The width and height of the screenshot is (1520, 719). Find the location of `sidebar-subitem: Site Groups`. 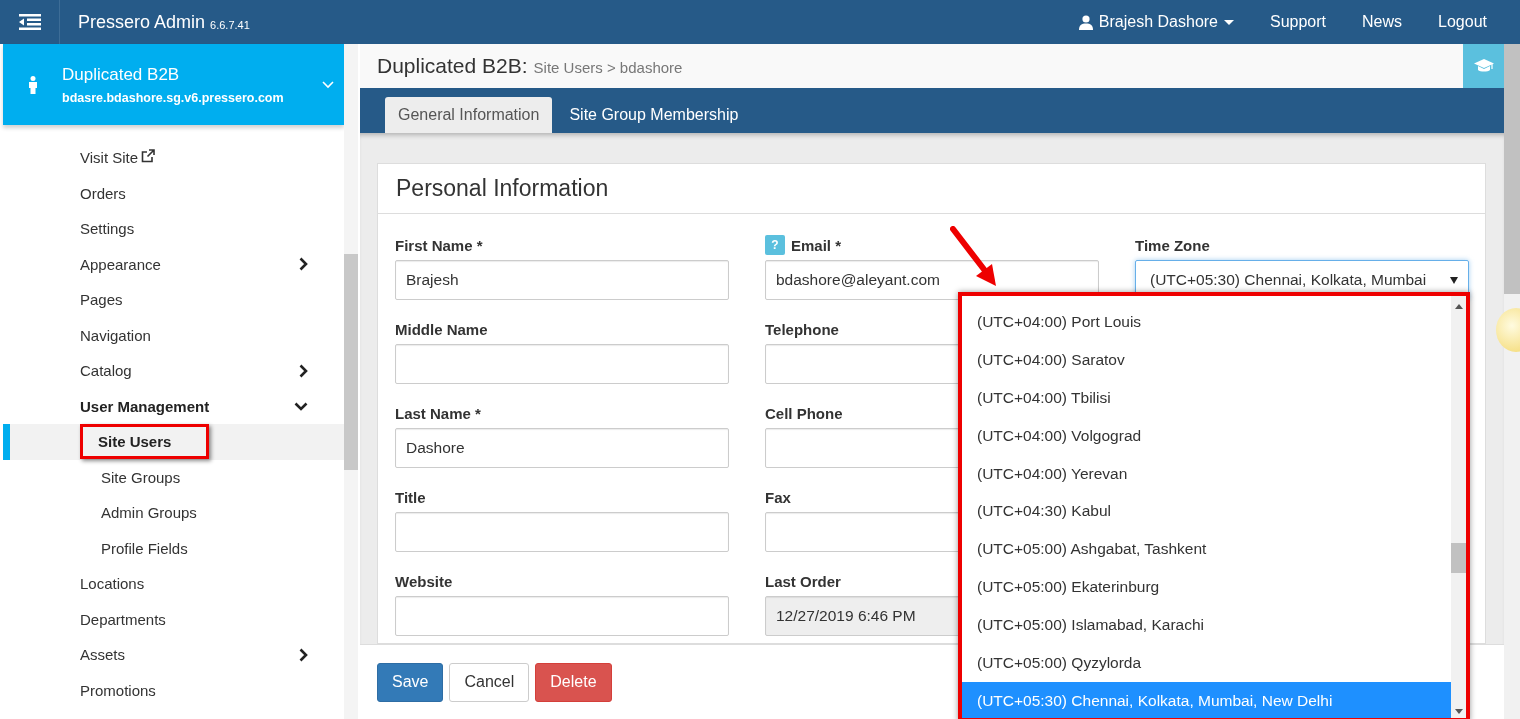

sidebar-subitem: Site Groups is located at coordinates (140, 477).